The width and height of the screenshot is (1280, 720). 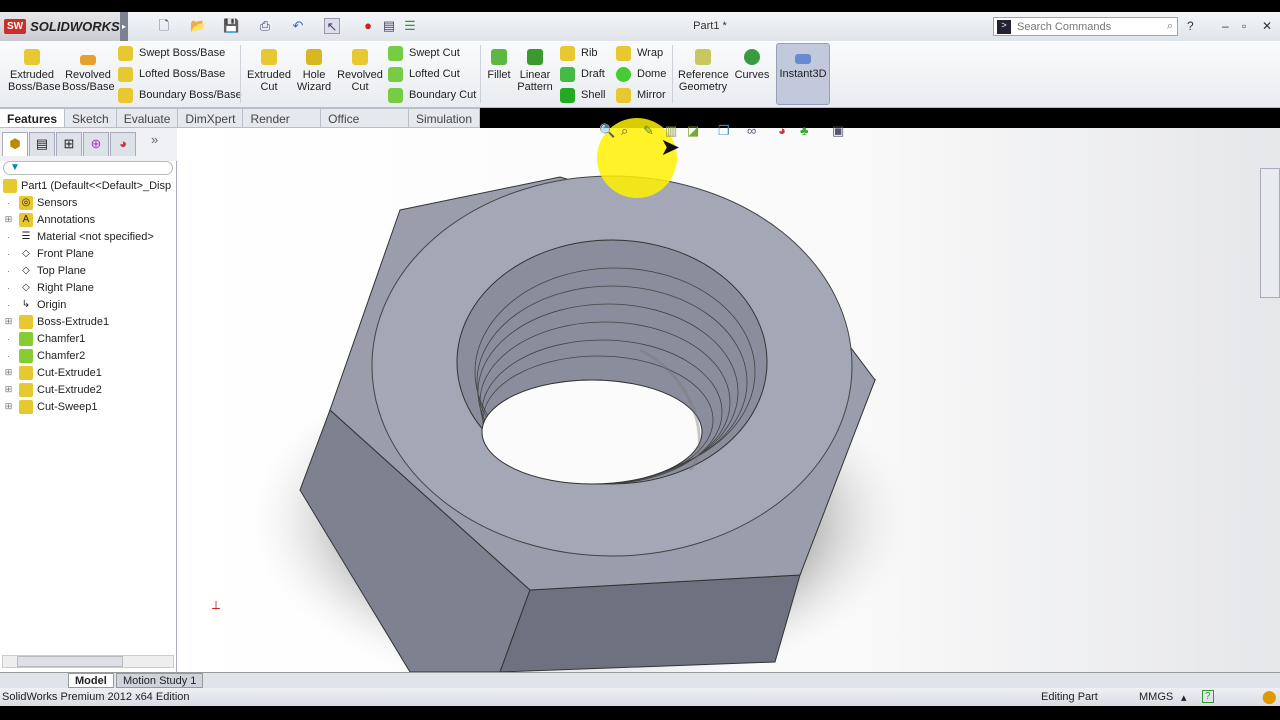 I want to click on draft-button: Draft, so click(x=582, y=74).